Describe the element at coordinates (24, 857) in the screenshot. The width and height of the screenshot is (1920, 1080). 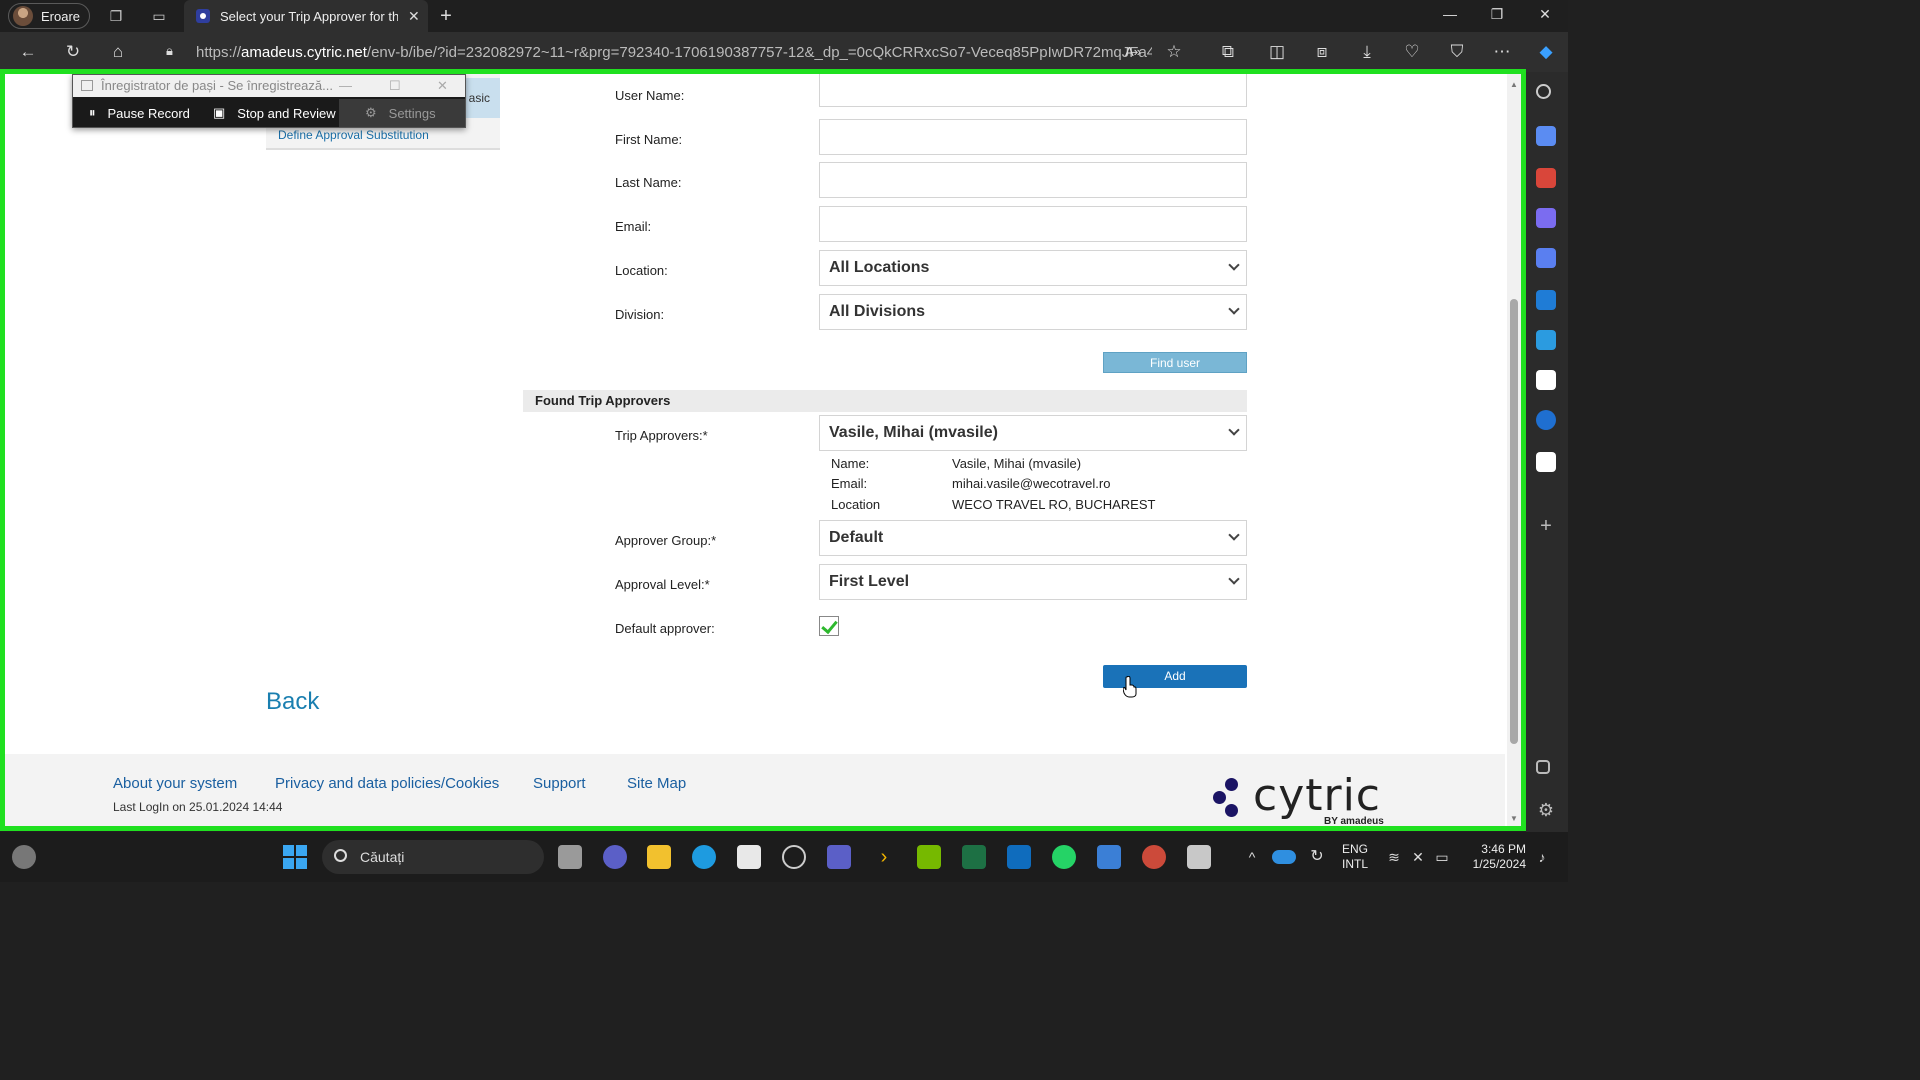
I see `weather-icon` at that location.